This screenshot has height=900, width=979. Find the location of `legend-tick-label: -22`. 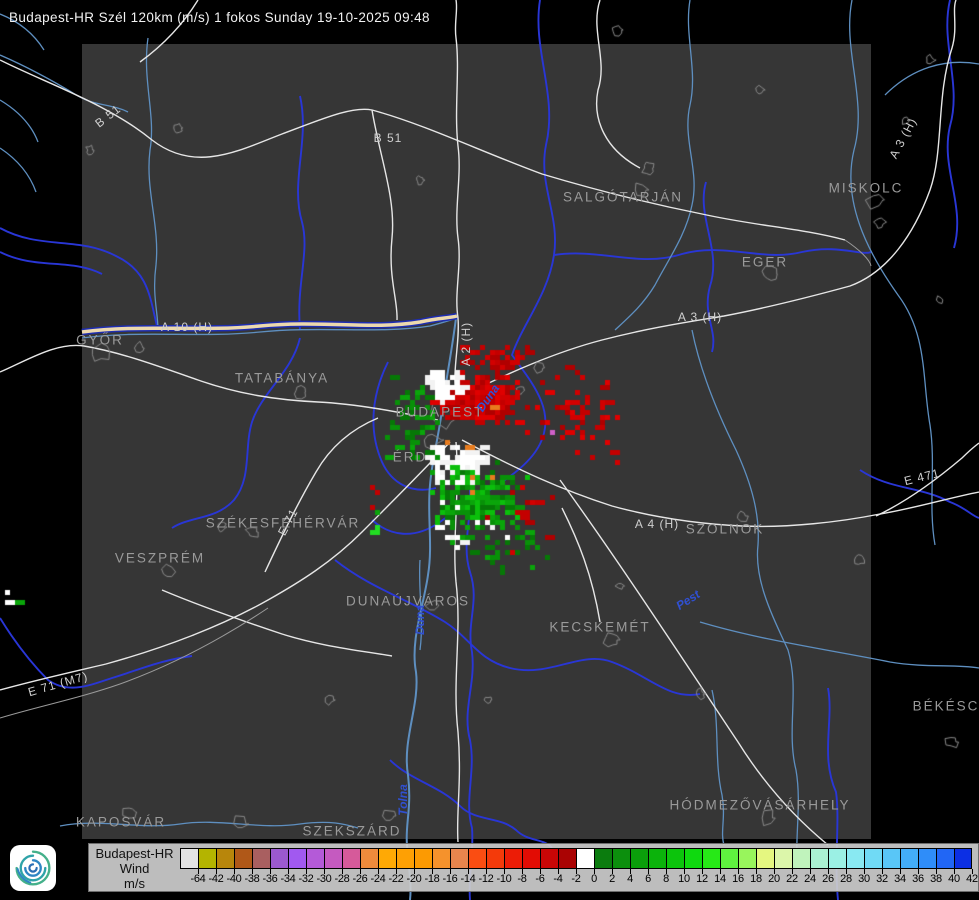

legend-tick-label: -22 is located at coordinates (396, 879).